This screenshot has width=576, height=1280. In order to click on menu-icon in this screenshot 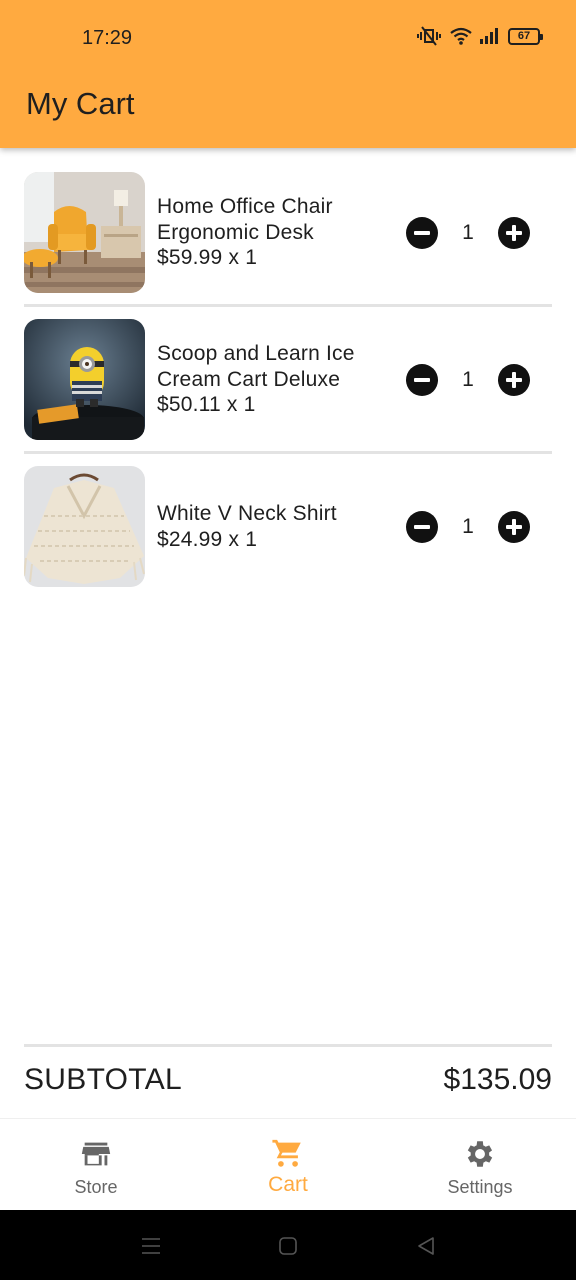, I will do `click(151, 1246)`.